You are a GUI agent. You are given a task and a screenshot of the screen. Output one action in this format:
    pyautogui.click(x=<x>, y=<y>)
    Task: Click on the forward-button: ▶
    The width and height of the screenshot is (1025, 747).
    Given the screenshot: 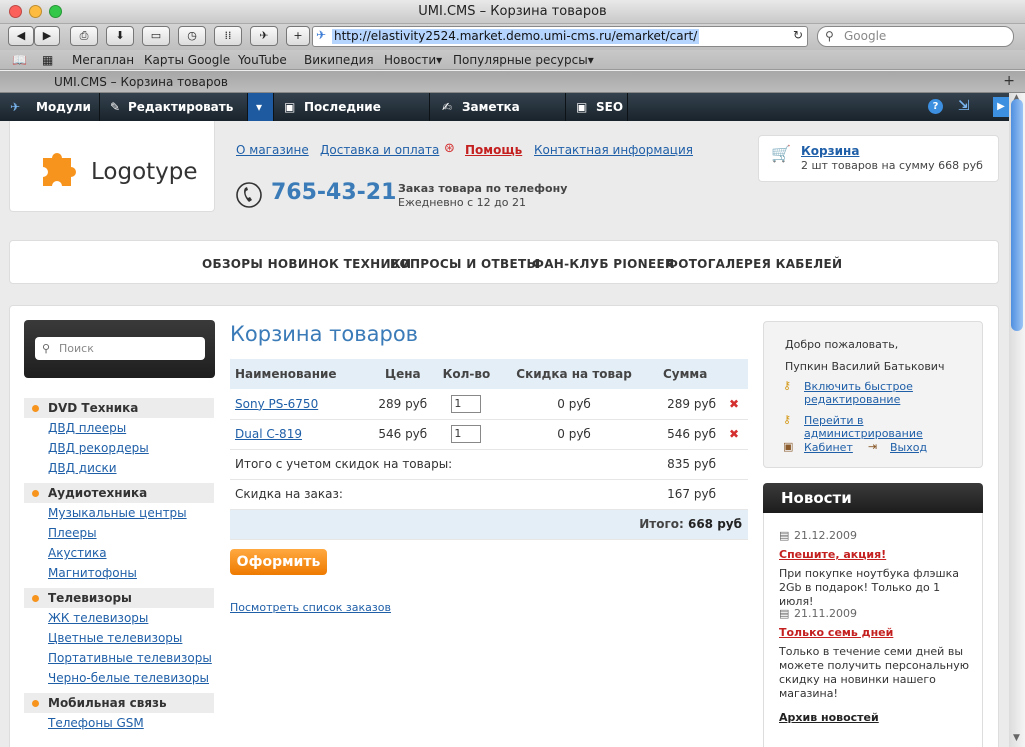 What is the action you would take?
    pyautogui.click(x=47, y=36)
    